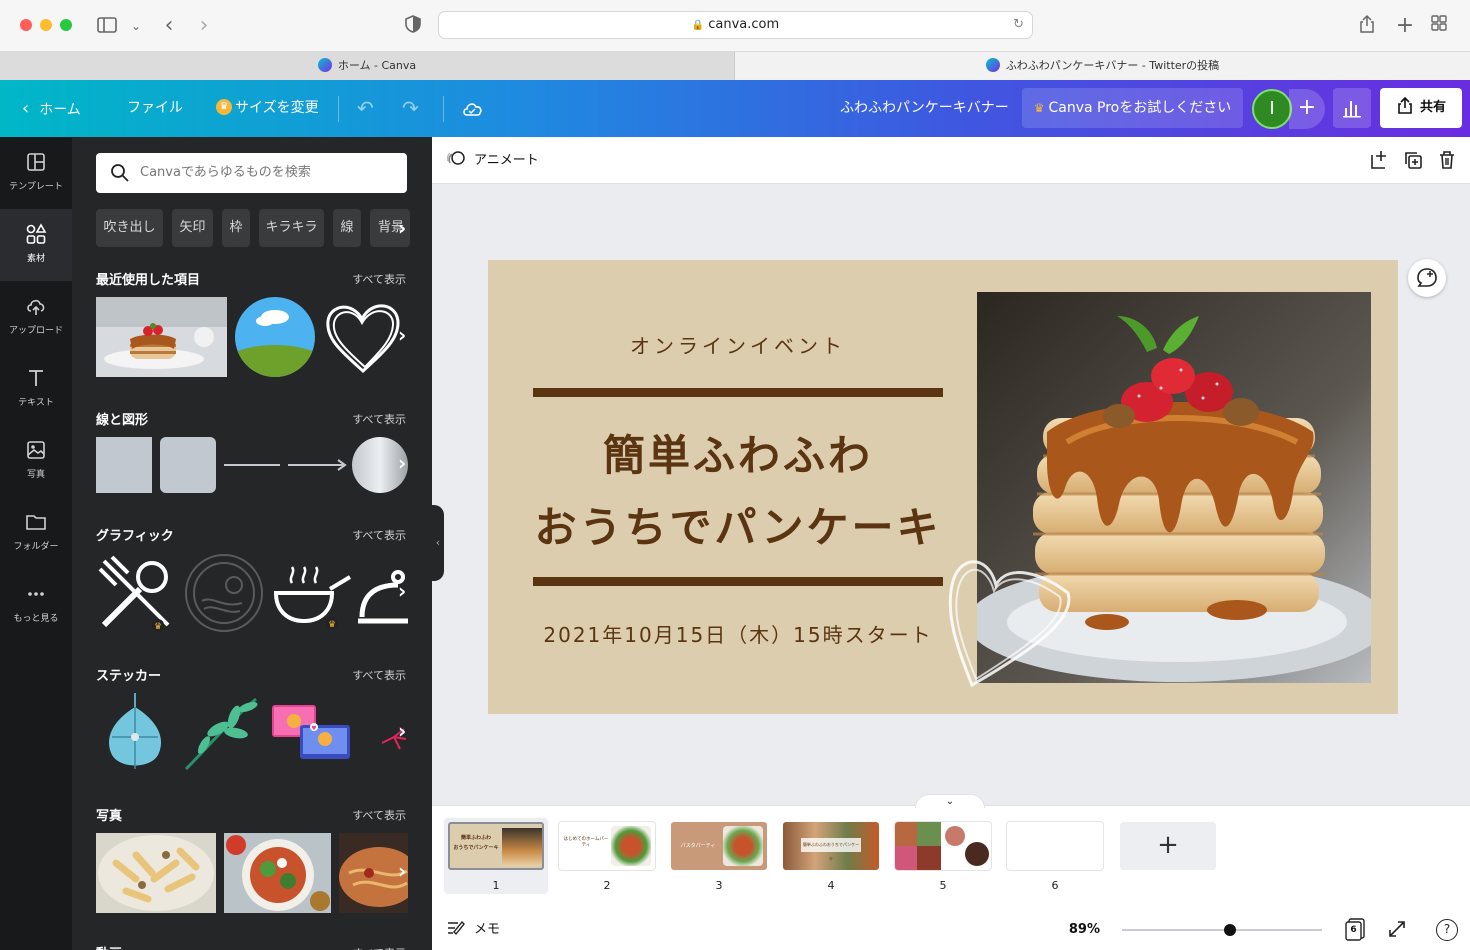 This screenshot has width=1470, height=950. I want to click on resize-button: ♛ サイズを変更, so click(267, 108).